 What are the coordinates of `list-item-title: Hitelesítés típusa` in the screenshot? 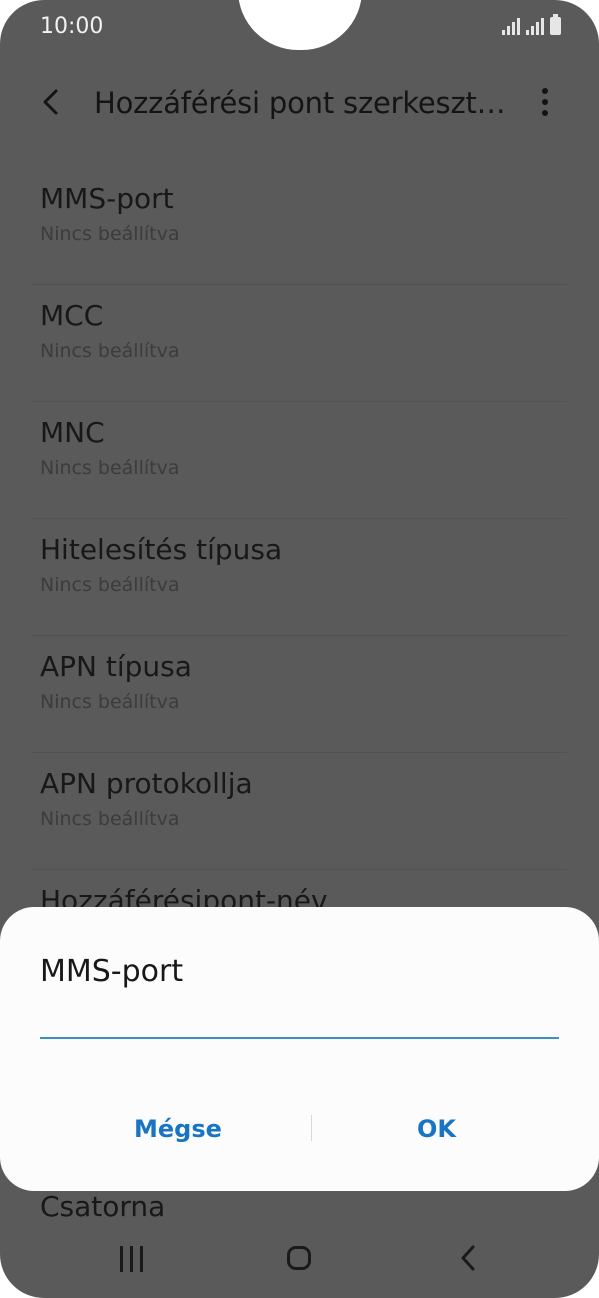 It's located at (161, 549).